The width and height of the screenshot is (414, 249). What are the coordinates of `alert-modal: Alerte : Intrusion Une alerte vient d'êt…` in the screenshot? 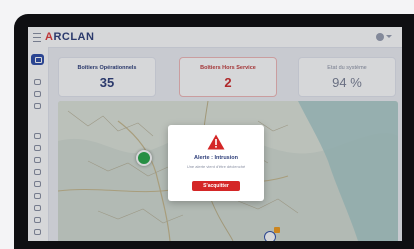 It's located at (216, 163).